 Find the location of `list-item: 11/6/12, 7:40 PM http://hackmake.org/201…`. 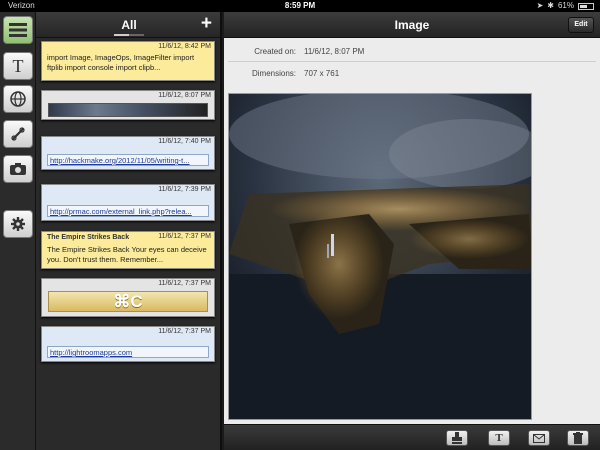

list-item: 11/6/12, 7:40 PM http://hackmake.org/201… is located at coordinates (128, 153).